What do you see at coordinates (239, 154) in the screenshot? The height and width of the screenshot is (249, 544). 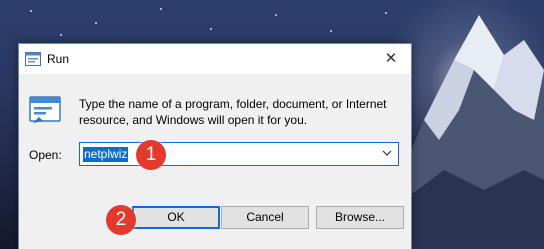 I see `open-input: netplwiz` at bounding box center [239, 154].